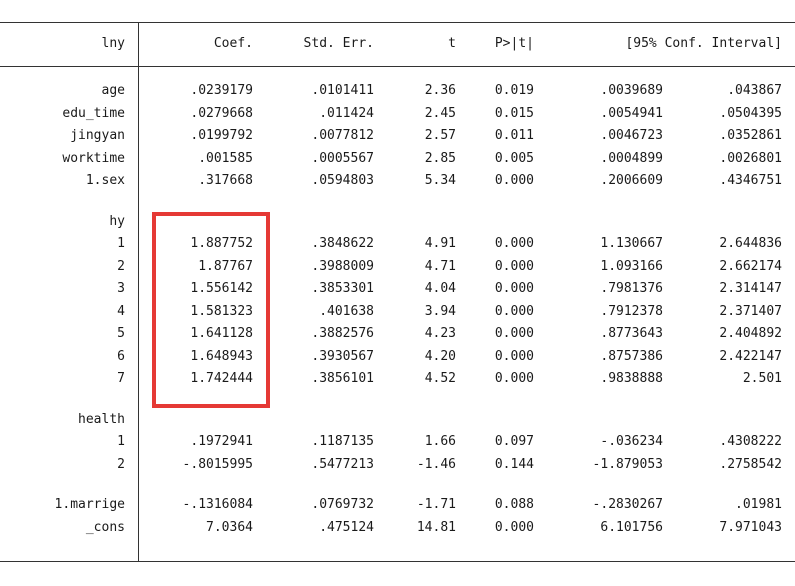 This screenshot has width=795, height=586. Describe the element at coordinates (750, 180) in the screenshot. I see `value-cell: .4346751` at that location.